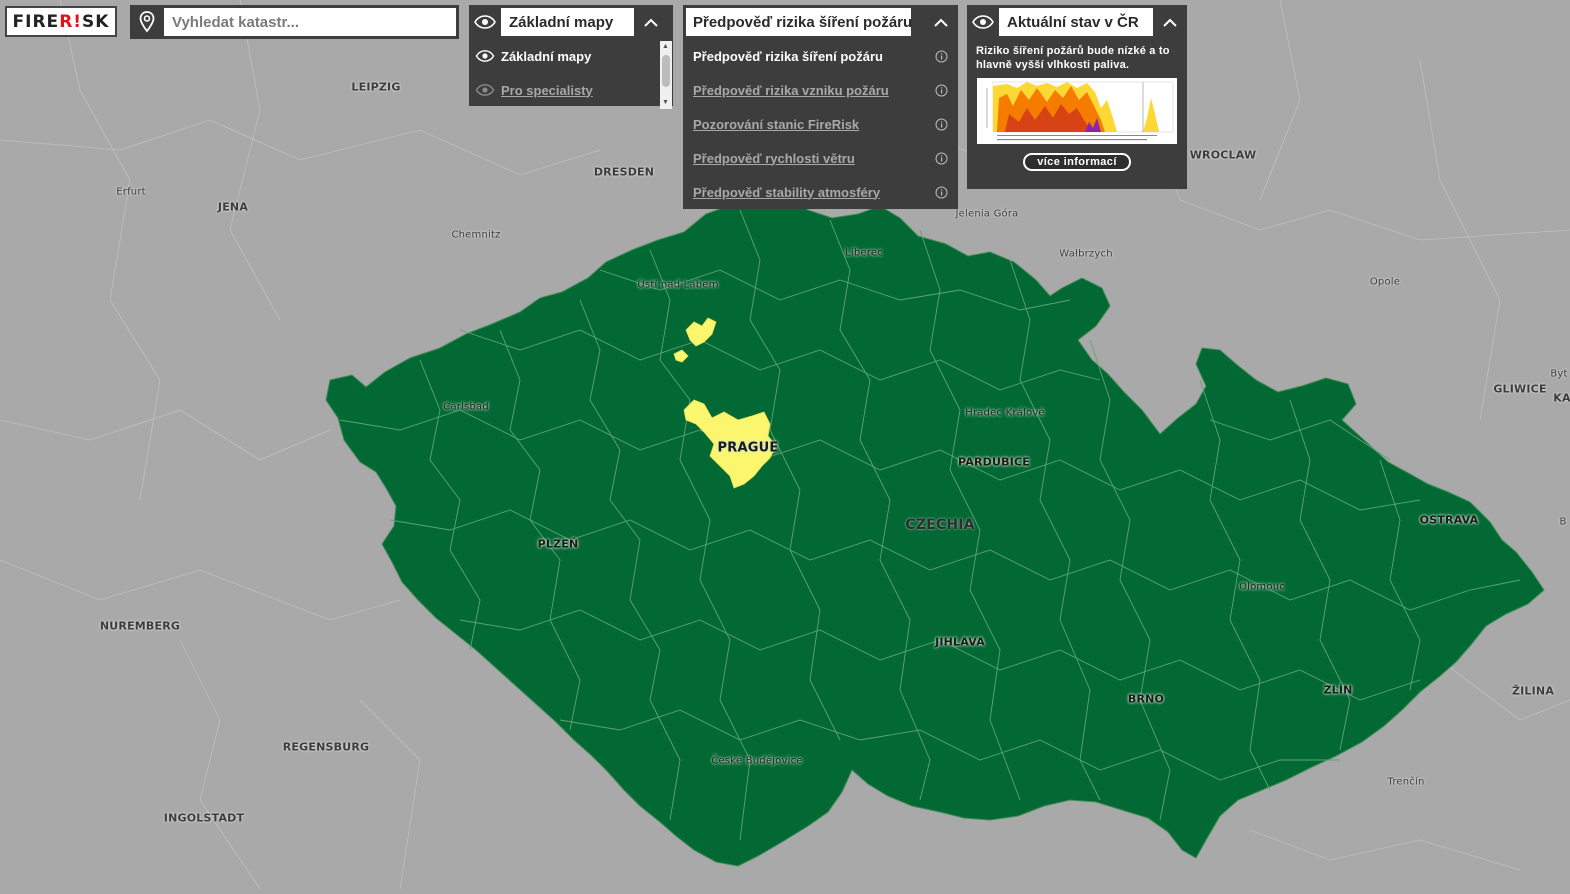 This screenshot has height=894, width=1570. What do you see at coordinates (665, 103) in the screenshot?
I see `scroll-down-icon: ▼` at bounding box center [665, 103].